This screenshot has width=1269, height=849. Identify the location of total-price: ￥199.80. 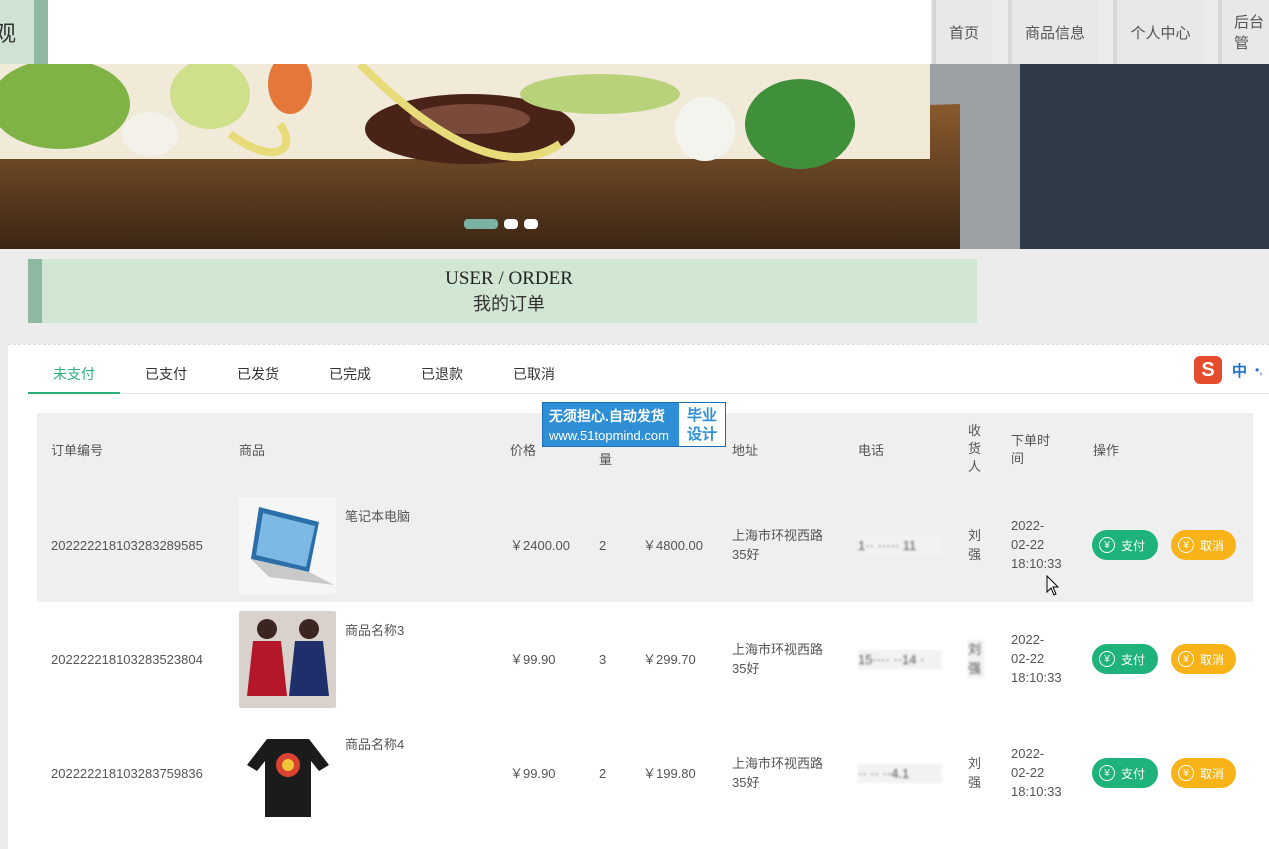
(669, 773).